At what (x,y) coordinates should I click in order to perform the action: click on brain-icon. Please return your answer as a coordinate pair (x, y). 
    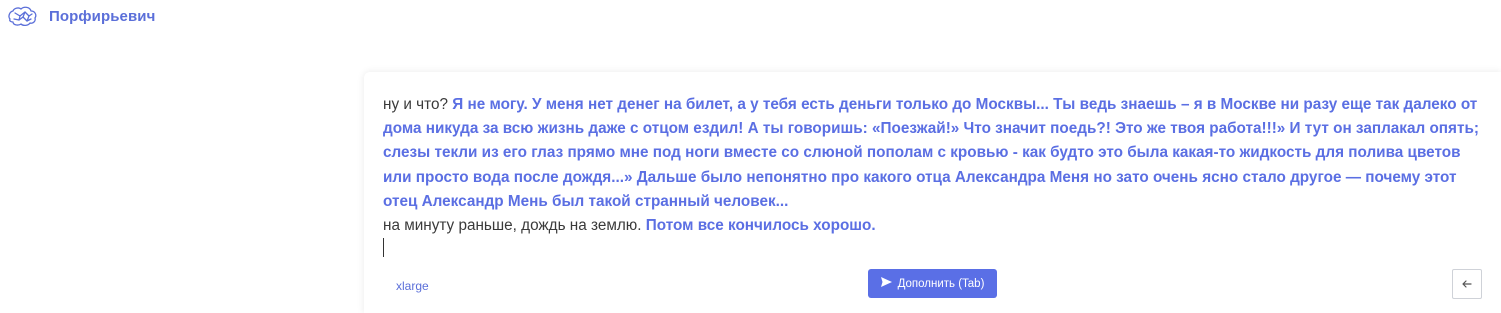
    Looking at the image, I should click on (22, 17).